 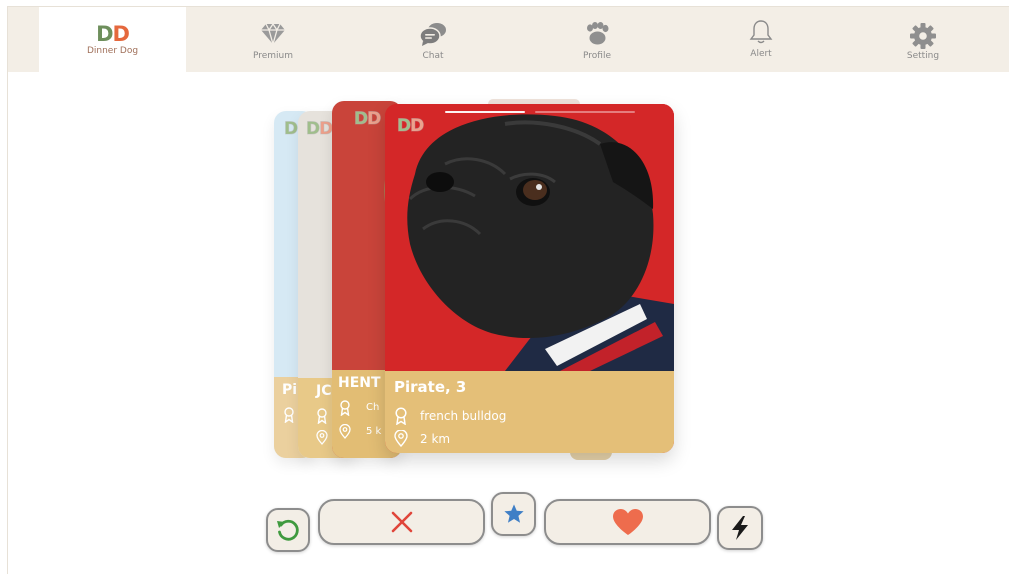 What do you see at coordinates (435, 438) in the screenshot?
I see `pet-distance: 2 km` at bounding box center [435, 438].